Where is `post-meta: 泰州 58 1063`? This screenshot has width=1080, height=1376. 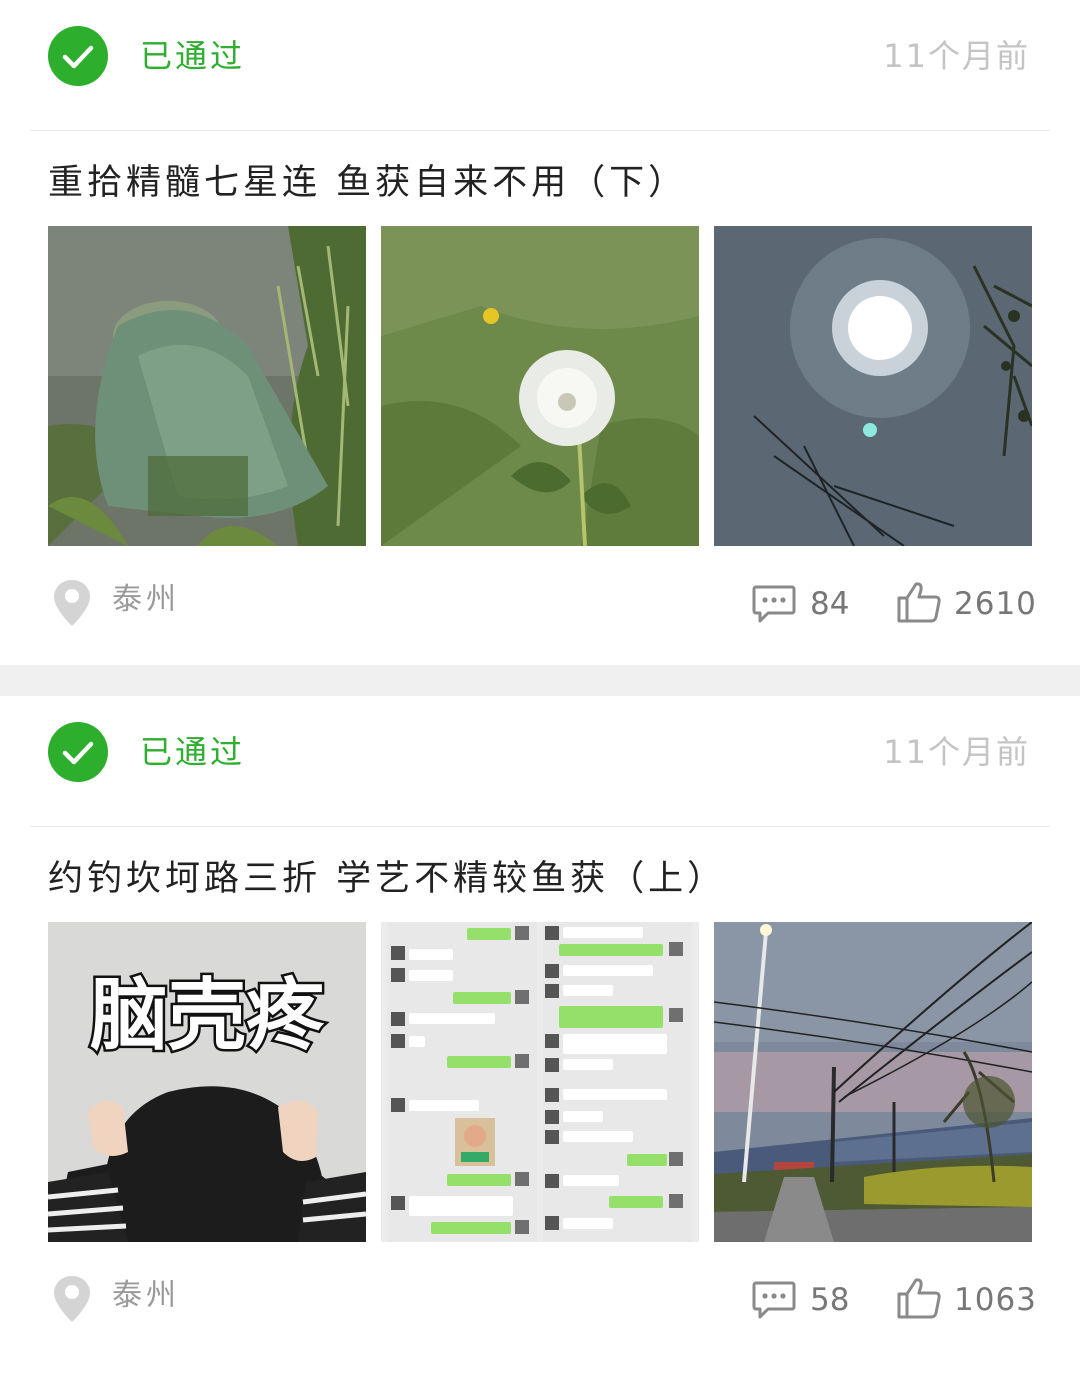 post-meta: 泰州 58 1063 is located at coordinates (540, 1298).